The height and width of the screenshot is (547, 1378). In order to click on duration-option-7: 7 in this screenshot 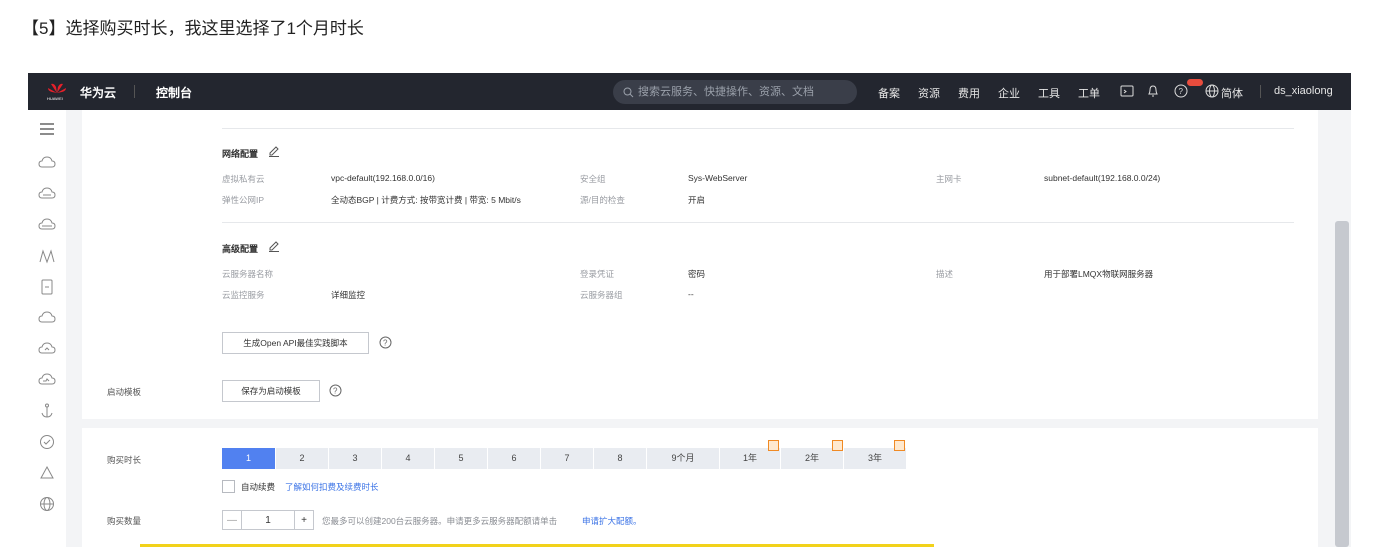, I will do `click(567, 458)`.